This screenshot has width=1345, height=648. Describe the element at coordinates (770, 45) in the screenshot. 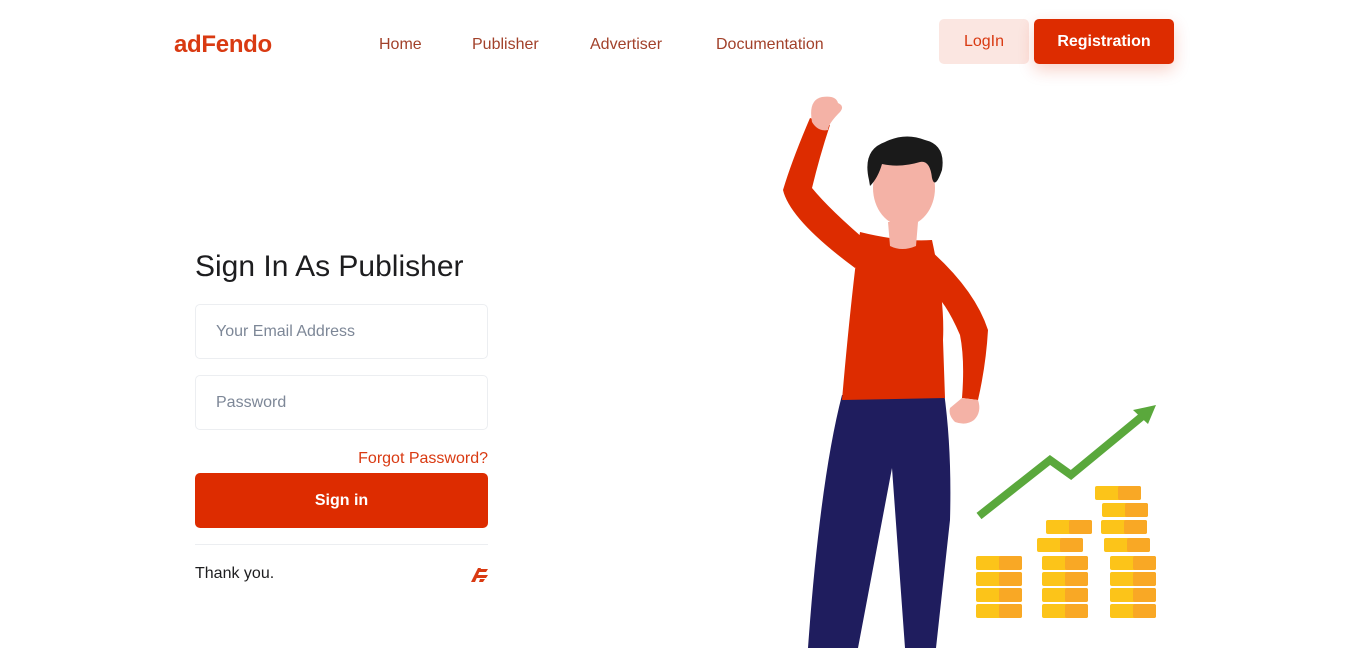

I see `nav-documentation: Documentation` at that location.